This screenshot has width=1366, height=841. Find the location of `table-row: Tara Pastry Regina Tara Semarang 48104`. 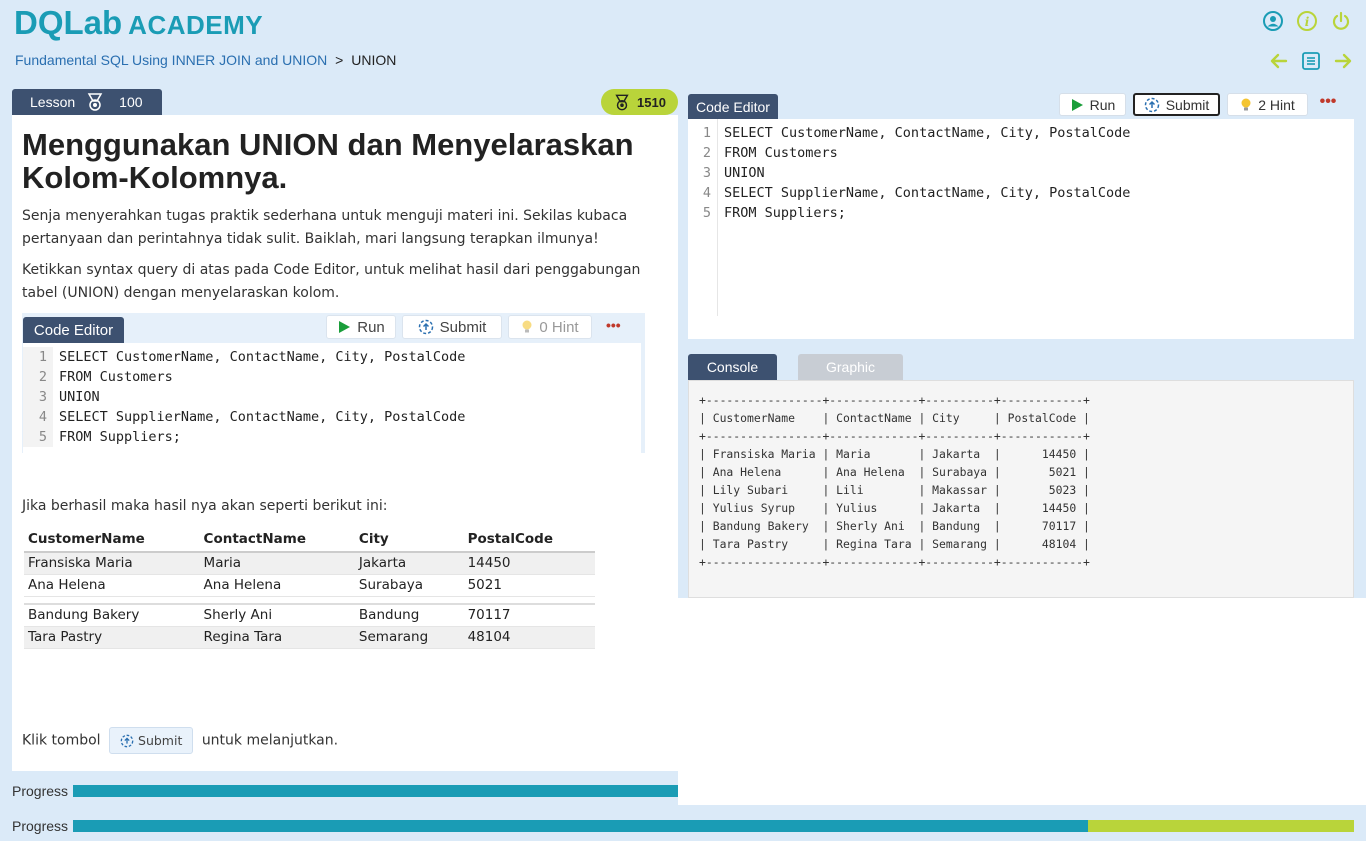

table-row: Tara Pastry Regina Tara Semarang 48104 is located at coordinates (309, 637).